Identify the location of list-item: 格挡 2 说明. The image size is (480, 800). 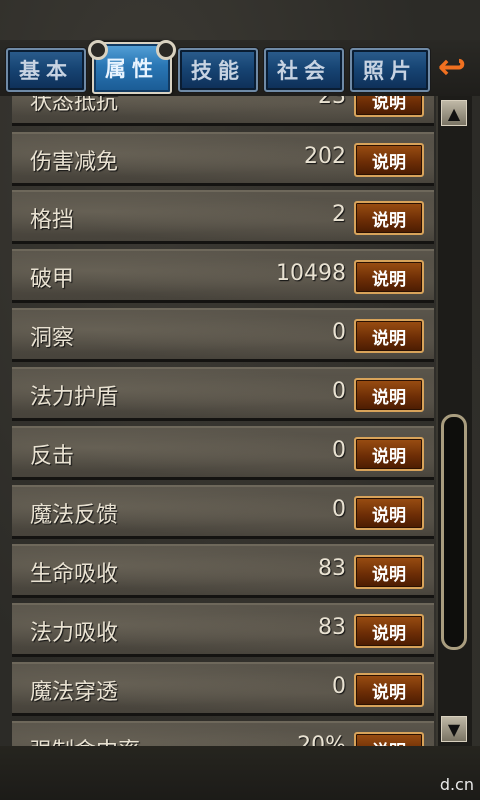
(223, 217).